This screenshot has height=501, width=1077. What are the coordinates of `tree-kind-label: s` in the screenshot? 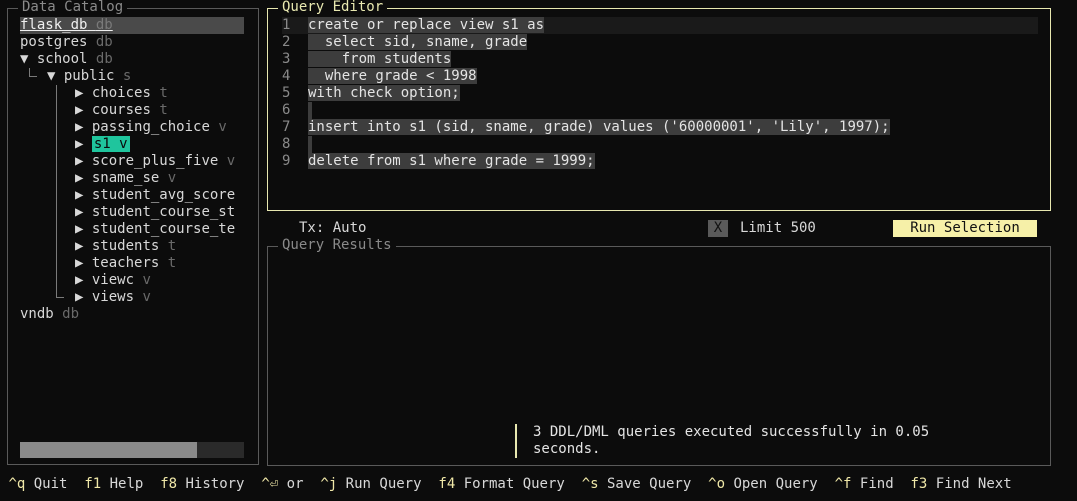 It's located at (127, 76).